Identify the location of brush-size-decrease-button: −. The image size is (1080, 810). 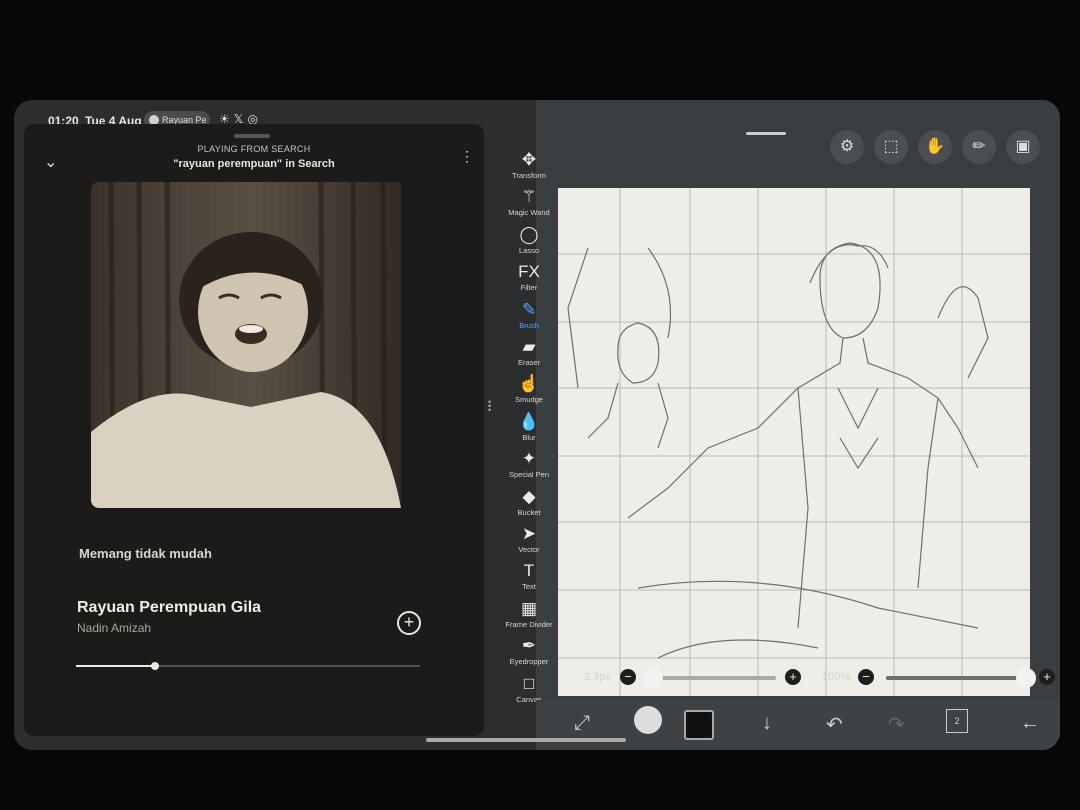
(628, 677).